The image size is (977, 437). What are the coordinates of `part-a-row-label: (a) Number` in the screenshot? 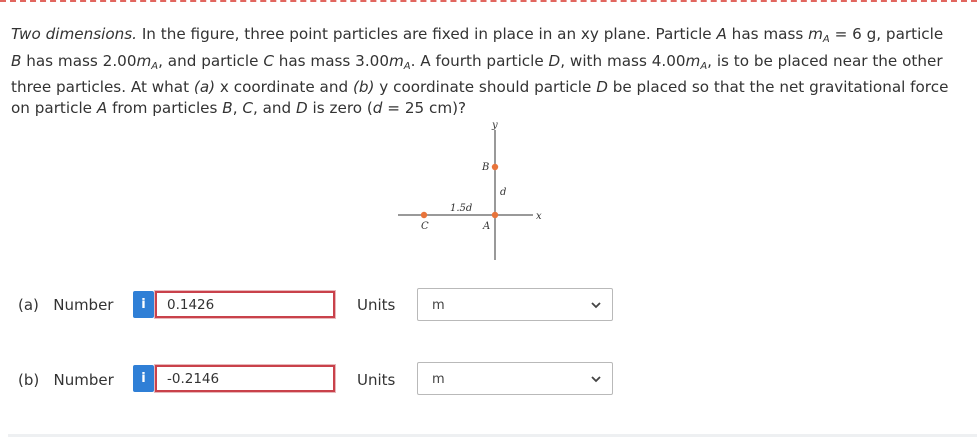 It's located at (65, 305).